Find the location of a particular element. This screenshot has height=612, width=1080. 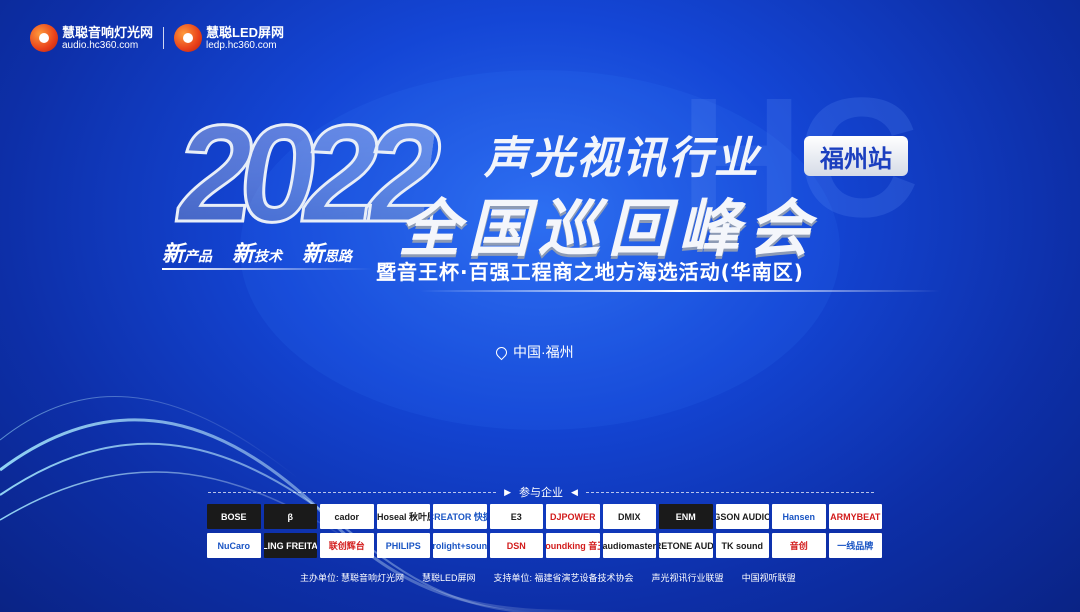

footer-support-3: 中国视听联盟 is located at coordinates (768, 578).